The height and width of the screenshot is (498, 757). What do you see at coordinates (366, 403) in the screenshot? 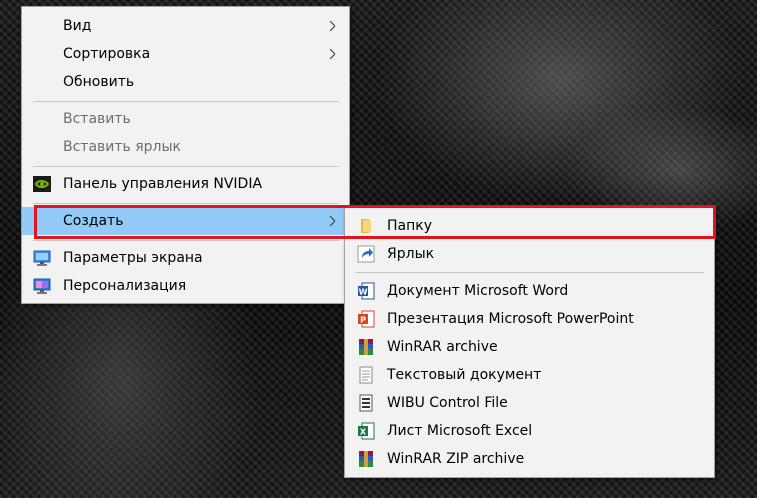
I see `wibu-file-icon` at bounding box center [366, 403].